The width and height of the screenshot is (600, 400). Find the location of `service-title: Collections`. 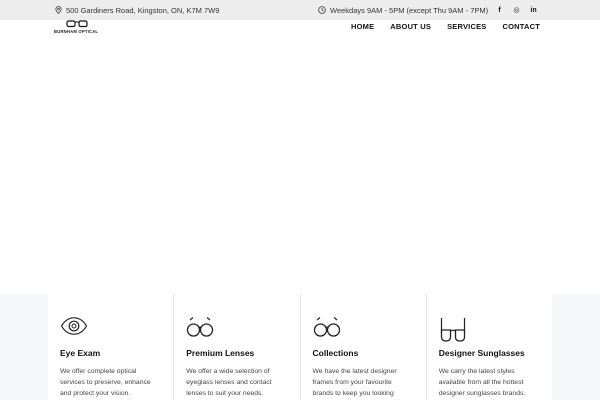

service-title: Collections is located at coordinates (335, 353).